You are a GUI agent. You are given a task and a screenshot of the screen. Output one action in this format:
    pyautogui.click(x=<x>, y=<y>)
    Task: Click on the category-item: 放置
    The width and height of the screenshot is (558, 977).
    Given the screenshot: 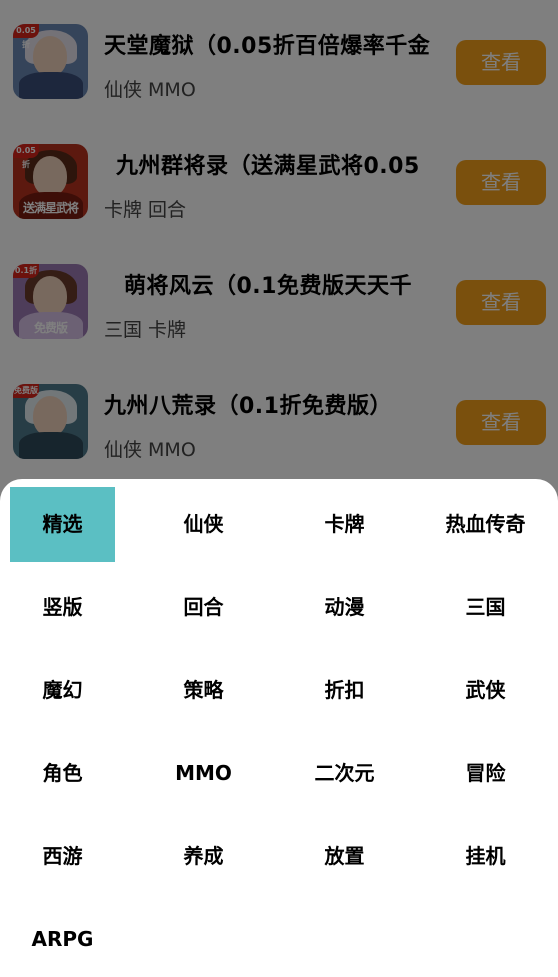 What is the action you would take?
    pyautogui.click(x=344, y=856)
    